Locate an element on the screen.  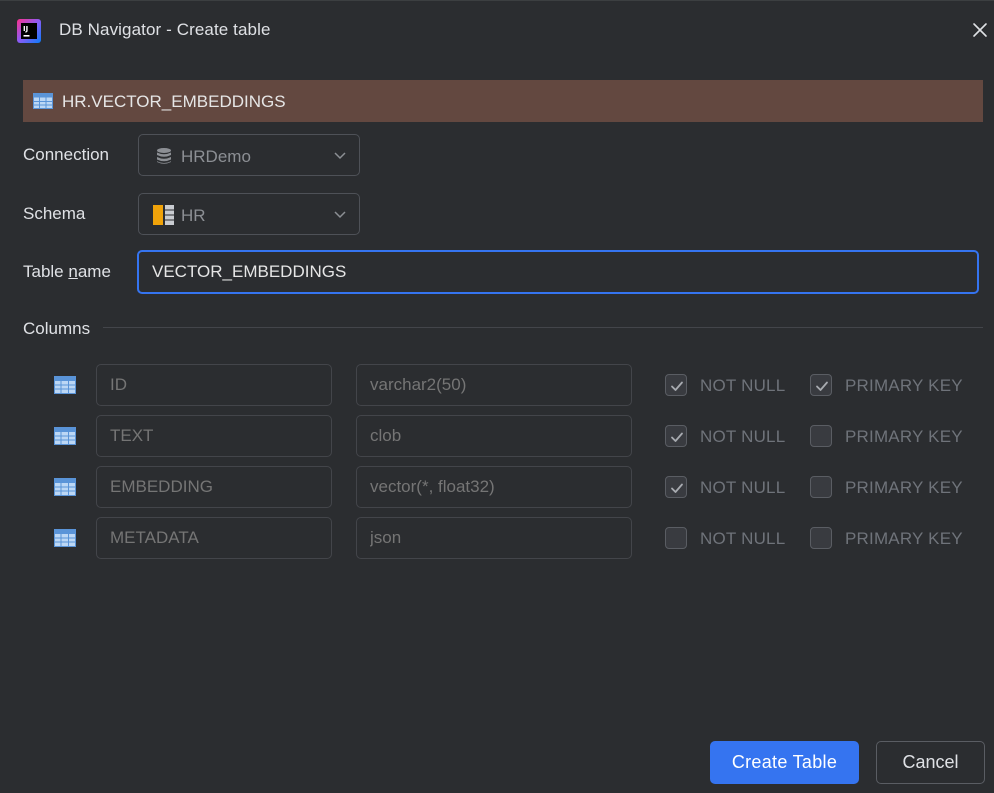
banner-title: HR.VECTOR_EMBEDDINGS is located at coordinates (174, 101).